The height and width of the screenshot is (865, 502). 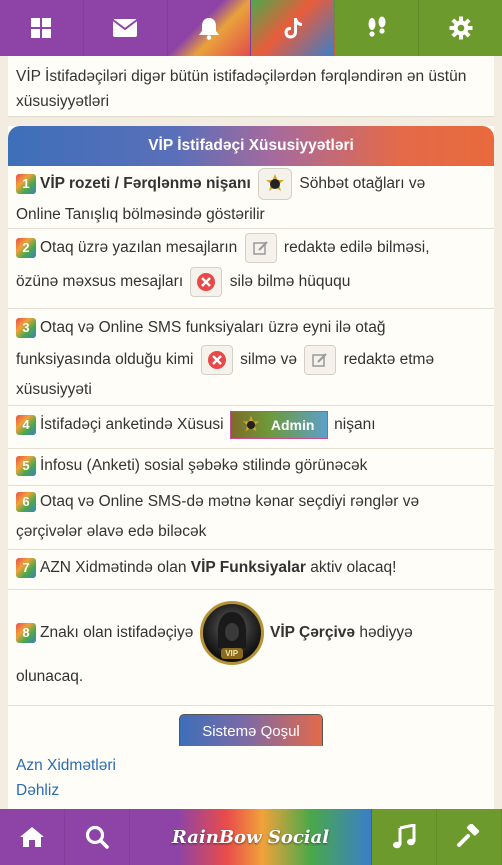 What do you see at coordinates (356, 248) in the screenshot?
I see `feature-text: redaktə edilə bilməsi,` at bounding box center [356, 248].